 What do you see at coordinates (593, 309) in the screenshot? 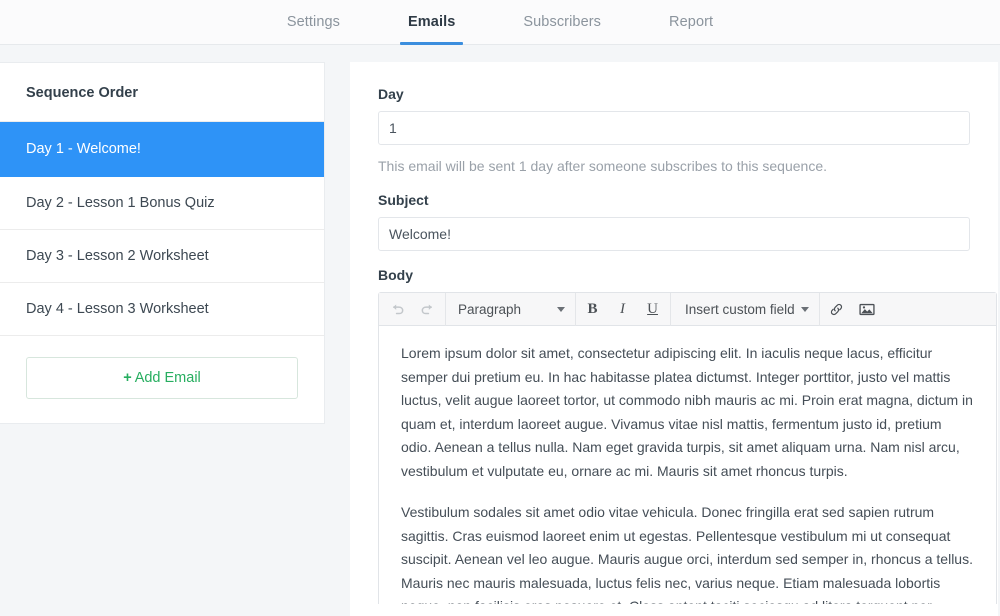
I see `bold-button: B` at bounding box center [593, 309].